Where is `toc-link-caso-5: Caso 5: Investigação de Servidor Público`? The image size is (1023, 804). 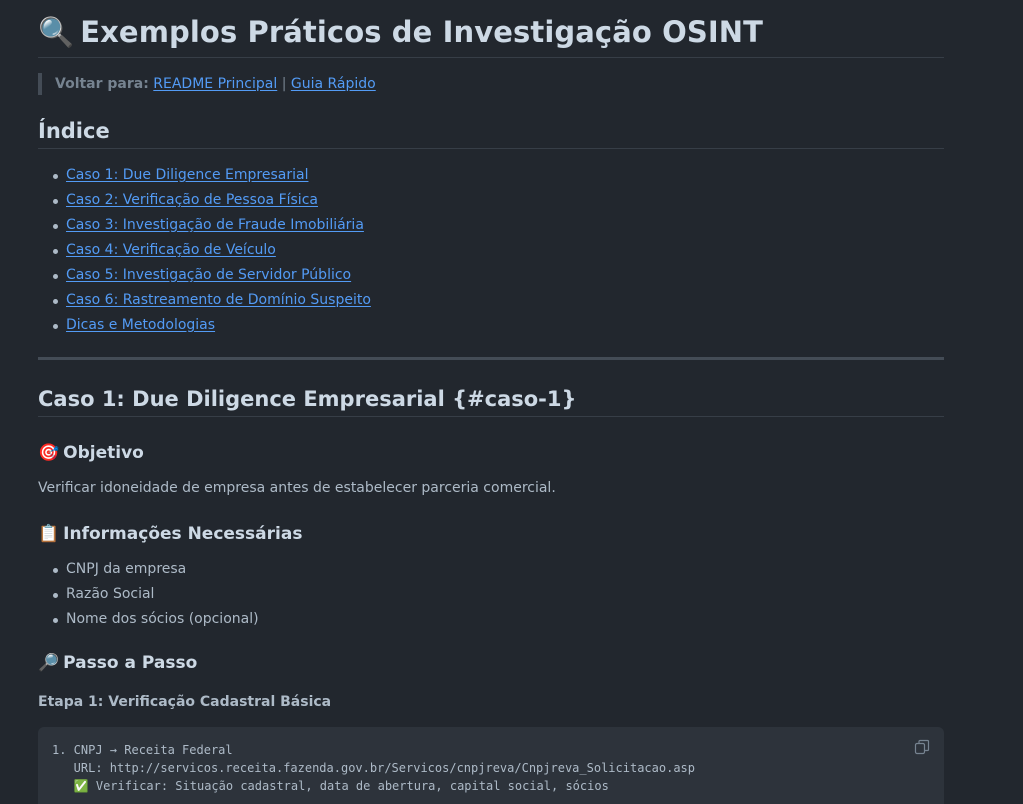
toc-link-caso-5: Caso 5: Investigação de Servidor Público is located at coordinates (208, 275).